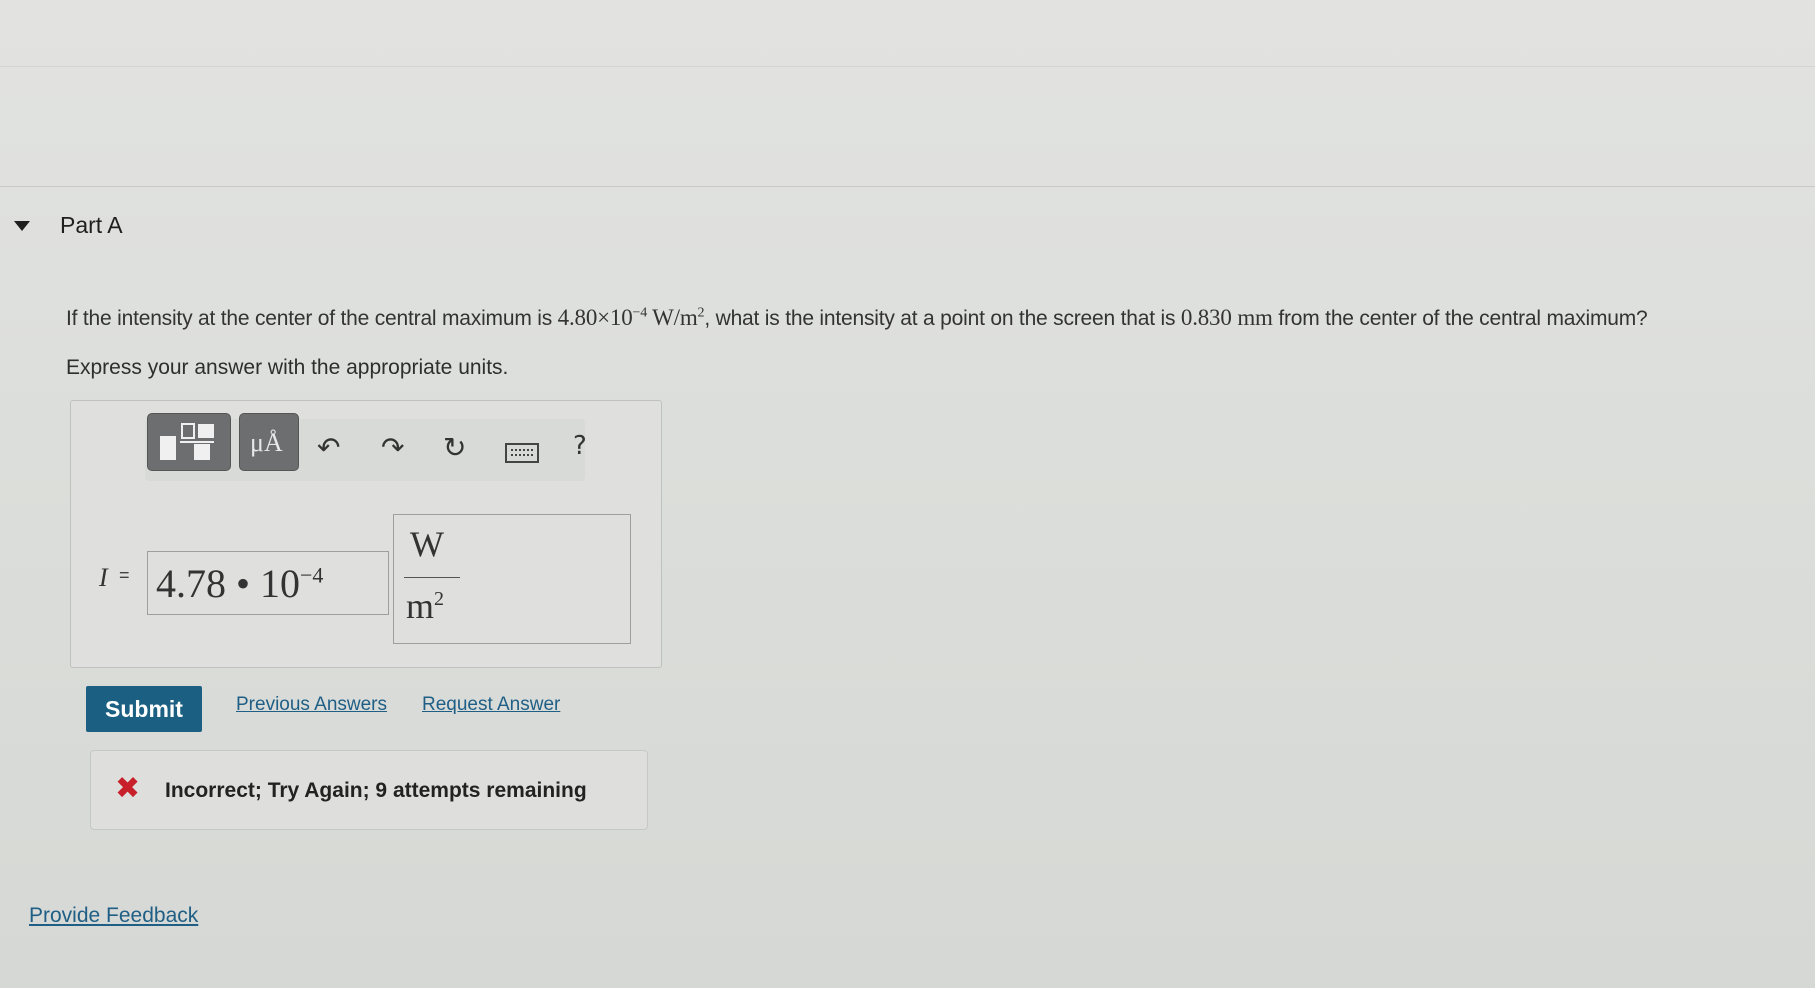 The width and height of the screenshot is (1815, 988). Describe the element at coordinates (266, 442) in the screenshot. I see `units-icon: μÅ` at that location.